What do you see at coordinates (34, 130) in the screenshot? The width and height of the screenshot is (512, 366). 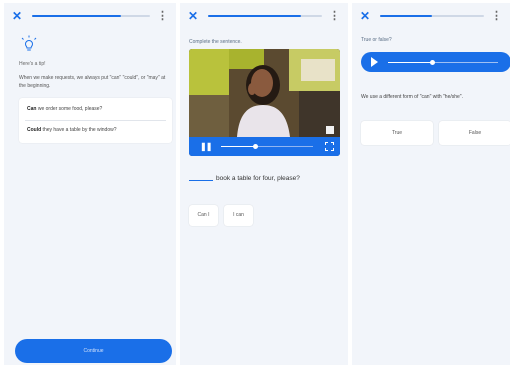 I see `example-2-keyword: Could` at bounding box center [34, 130].